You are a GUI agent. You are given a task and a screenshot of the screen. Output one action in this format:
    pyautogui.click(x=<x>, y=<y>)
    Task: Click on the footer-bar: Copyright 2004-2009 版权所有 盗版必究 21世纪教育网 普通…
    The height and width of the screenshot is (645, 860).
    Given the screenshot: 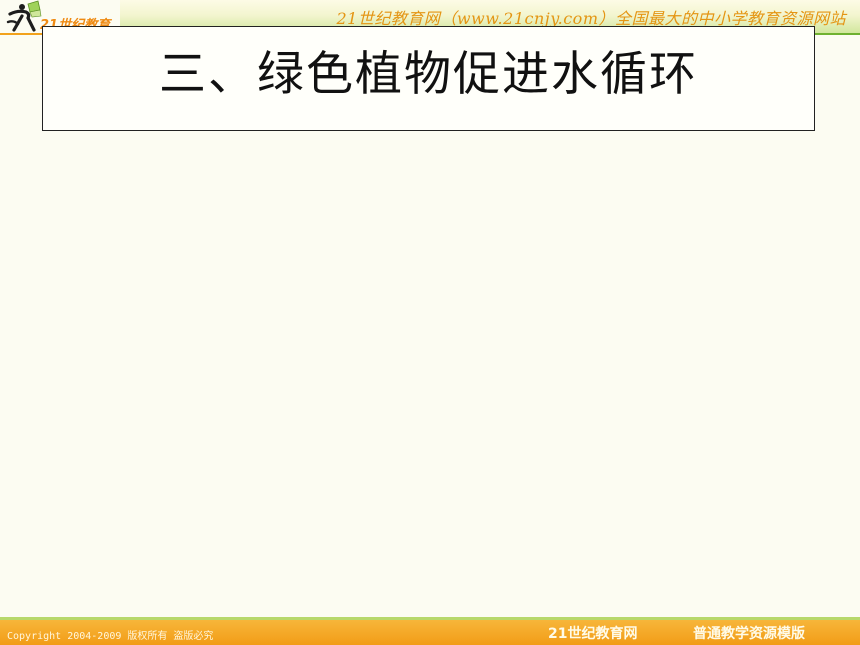 What is the action you would take?
    pyautogui.click(x=430, y=632)
    